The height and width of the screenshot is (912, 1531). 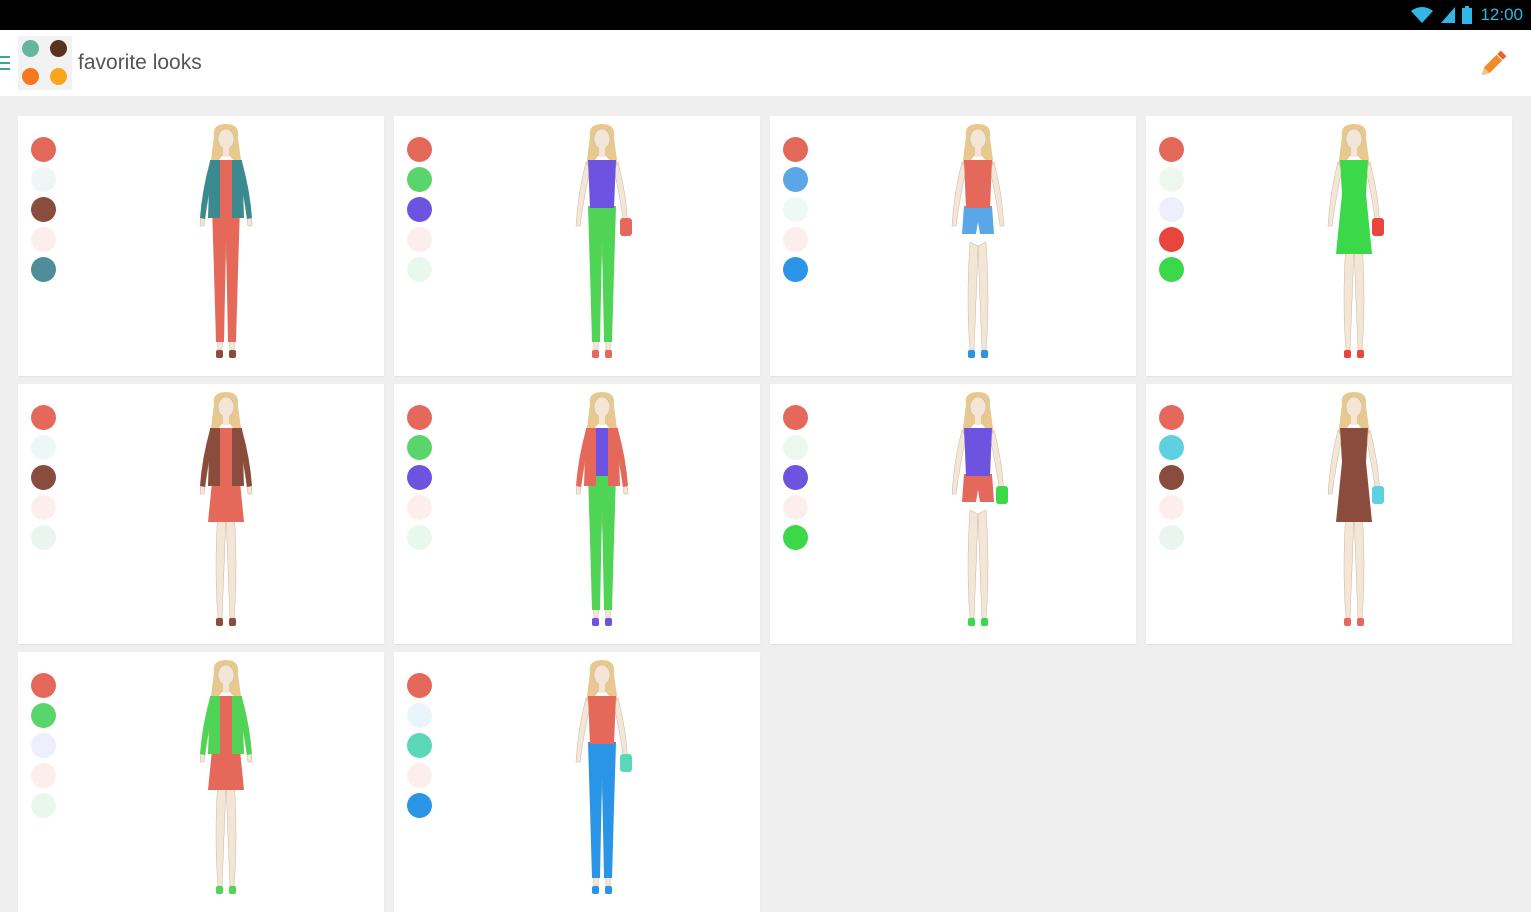 What do you see at coordinates (1422, 15) in the screenshot?
I see `wifi-icon` at bounding box center [1422, 15].